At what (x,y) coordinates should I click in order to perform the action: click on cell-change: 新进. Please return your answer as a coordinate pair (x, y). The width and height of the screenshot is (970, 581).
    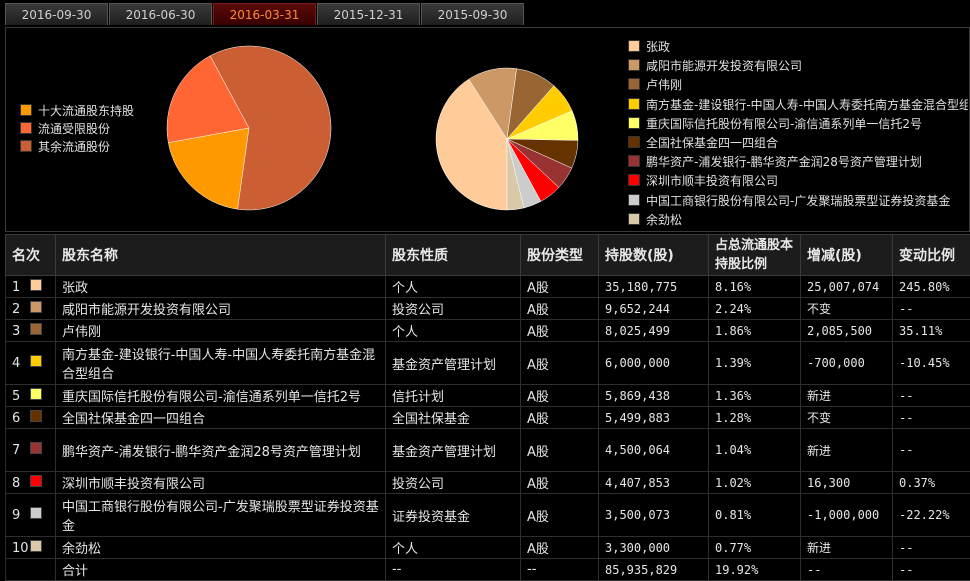
    Looking at the image, I should click on (847, 396).